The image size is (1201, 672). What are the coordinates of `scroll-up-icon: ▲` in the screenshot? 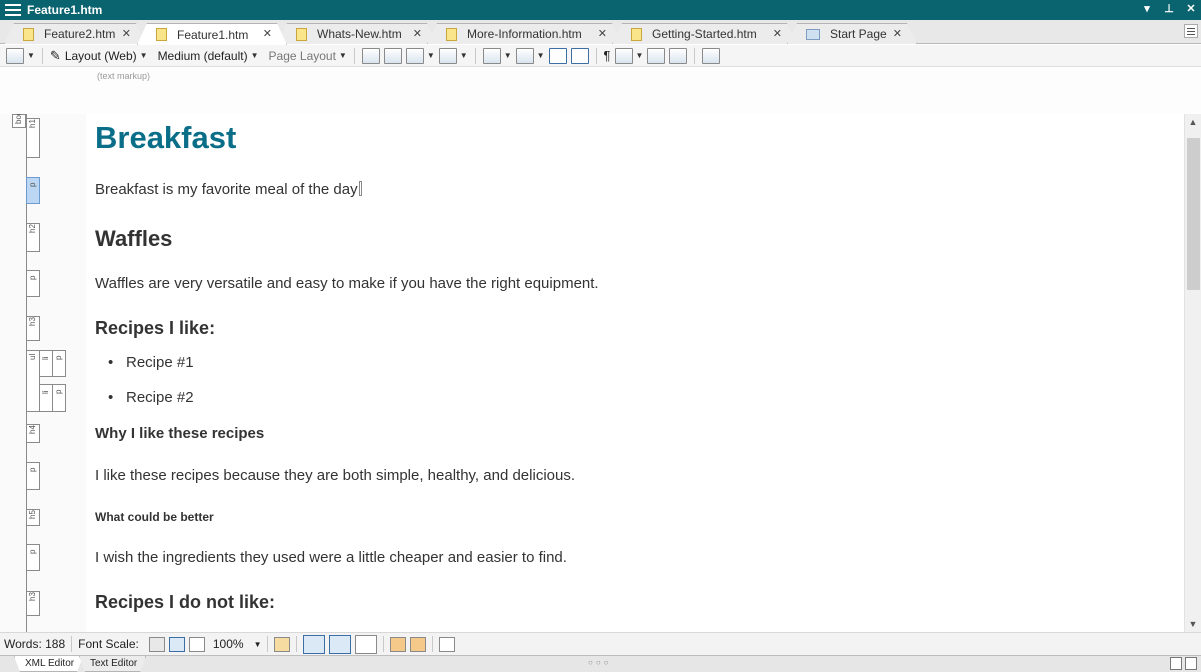 It's located at (1193, 122).